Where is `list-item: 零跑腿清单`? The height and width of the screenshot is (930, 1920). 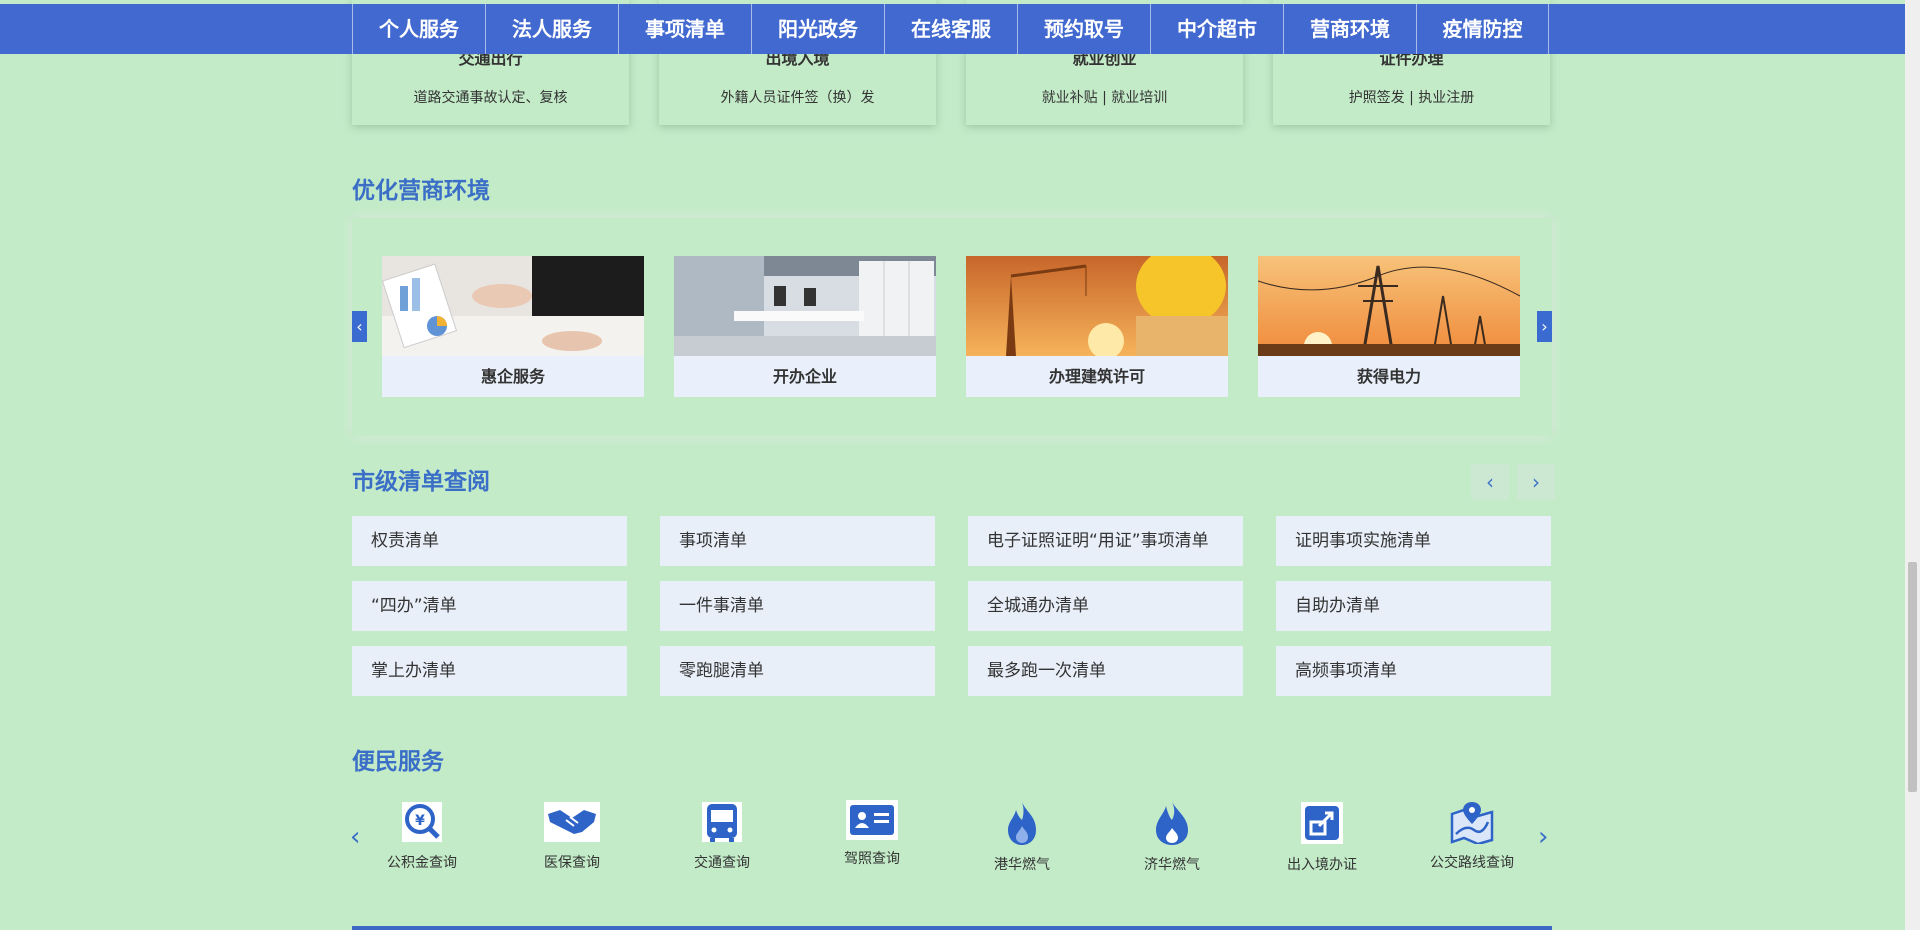 list-item: 零跑腿清单 is located at coordinates (797, 671).